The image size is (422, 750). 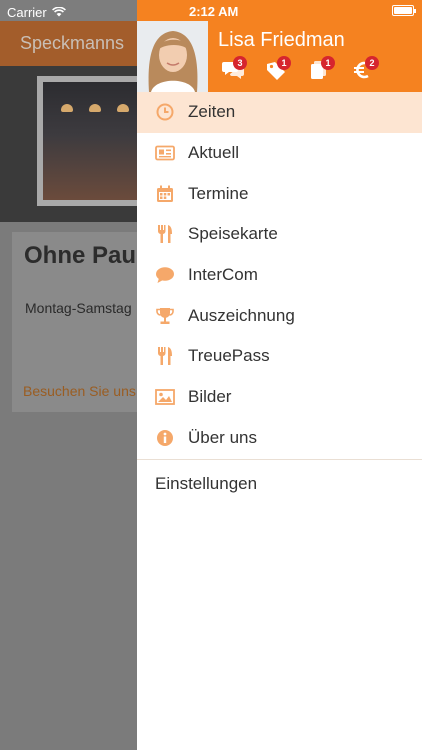 I want to click on carrier-label: Carrier, so click(x=27, y=12).